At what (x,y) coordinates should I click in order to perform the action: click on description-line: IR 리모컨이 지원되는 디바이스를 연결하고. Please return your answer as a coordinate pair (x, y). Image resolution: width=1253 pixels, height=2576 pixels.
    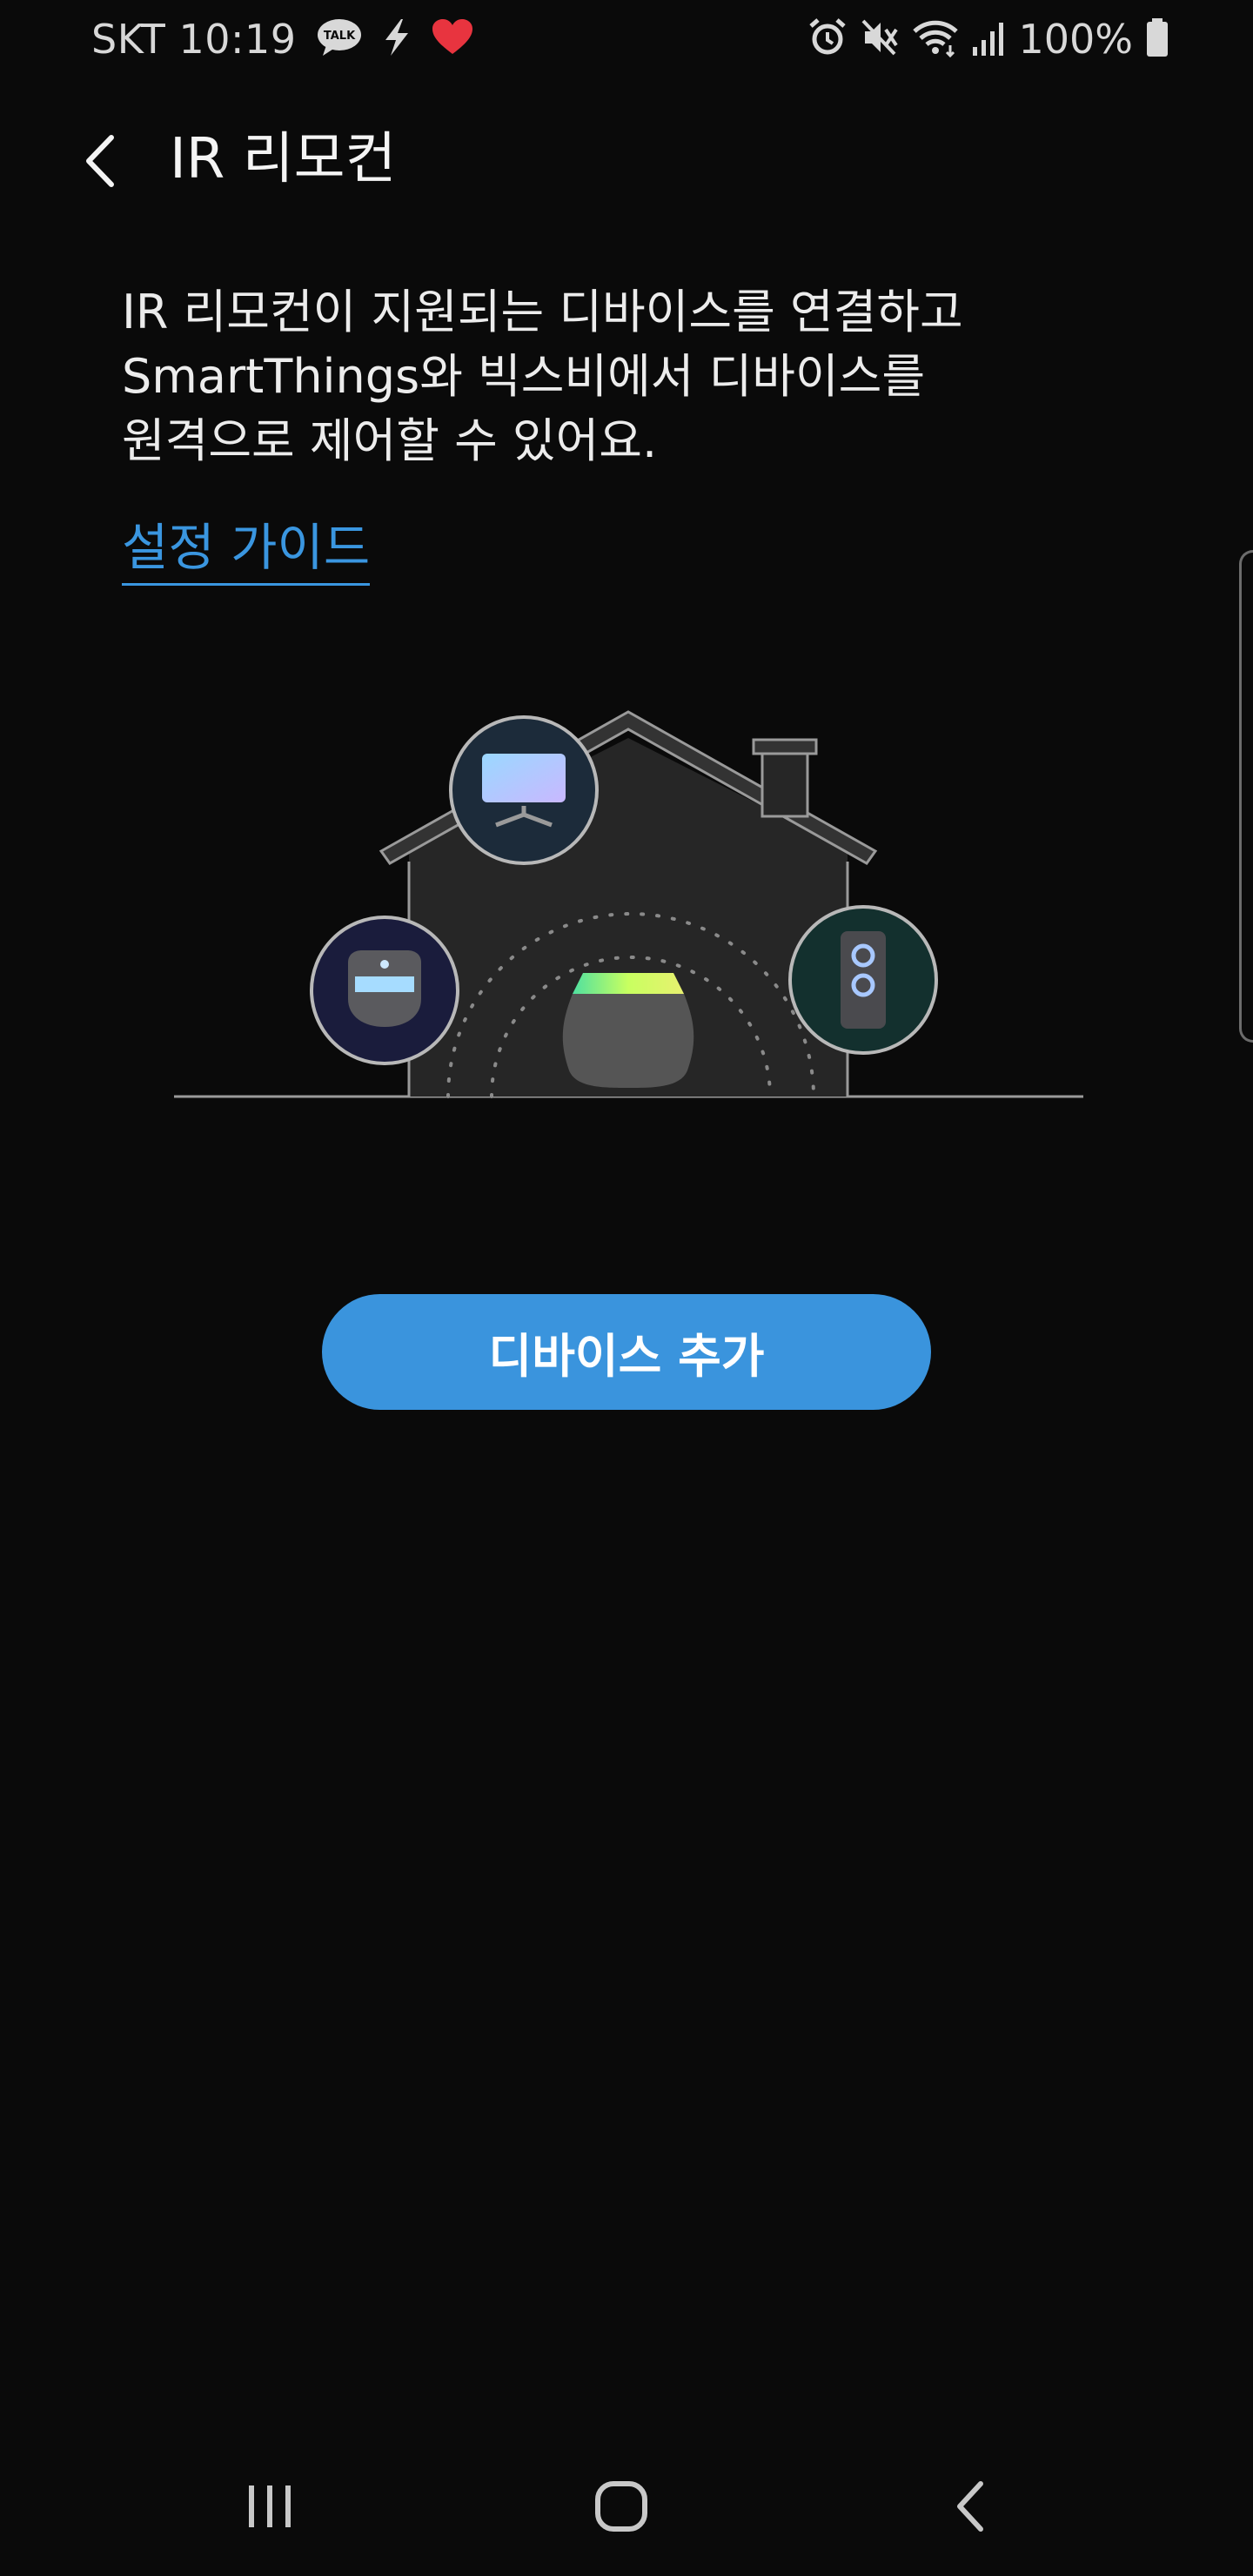
    Looking at the image, I should click on (542, 312).